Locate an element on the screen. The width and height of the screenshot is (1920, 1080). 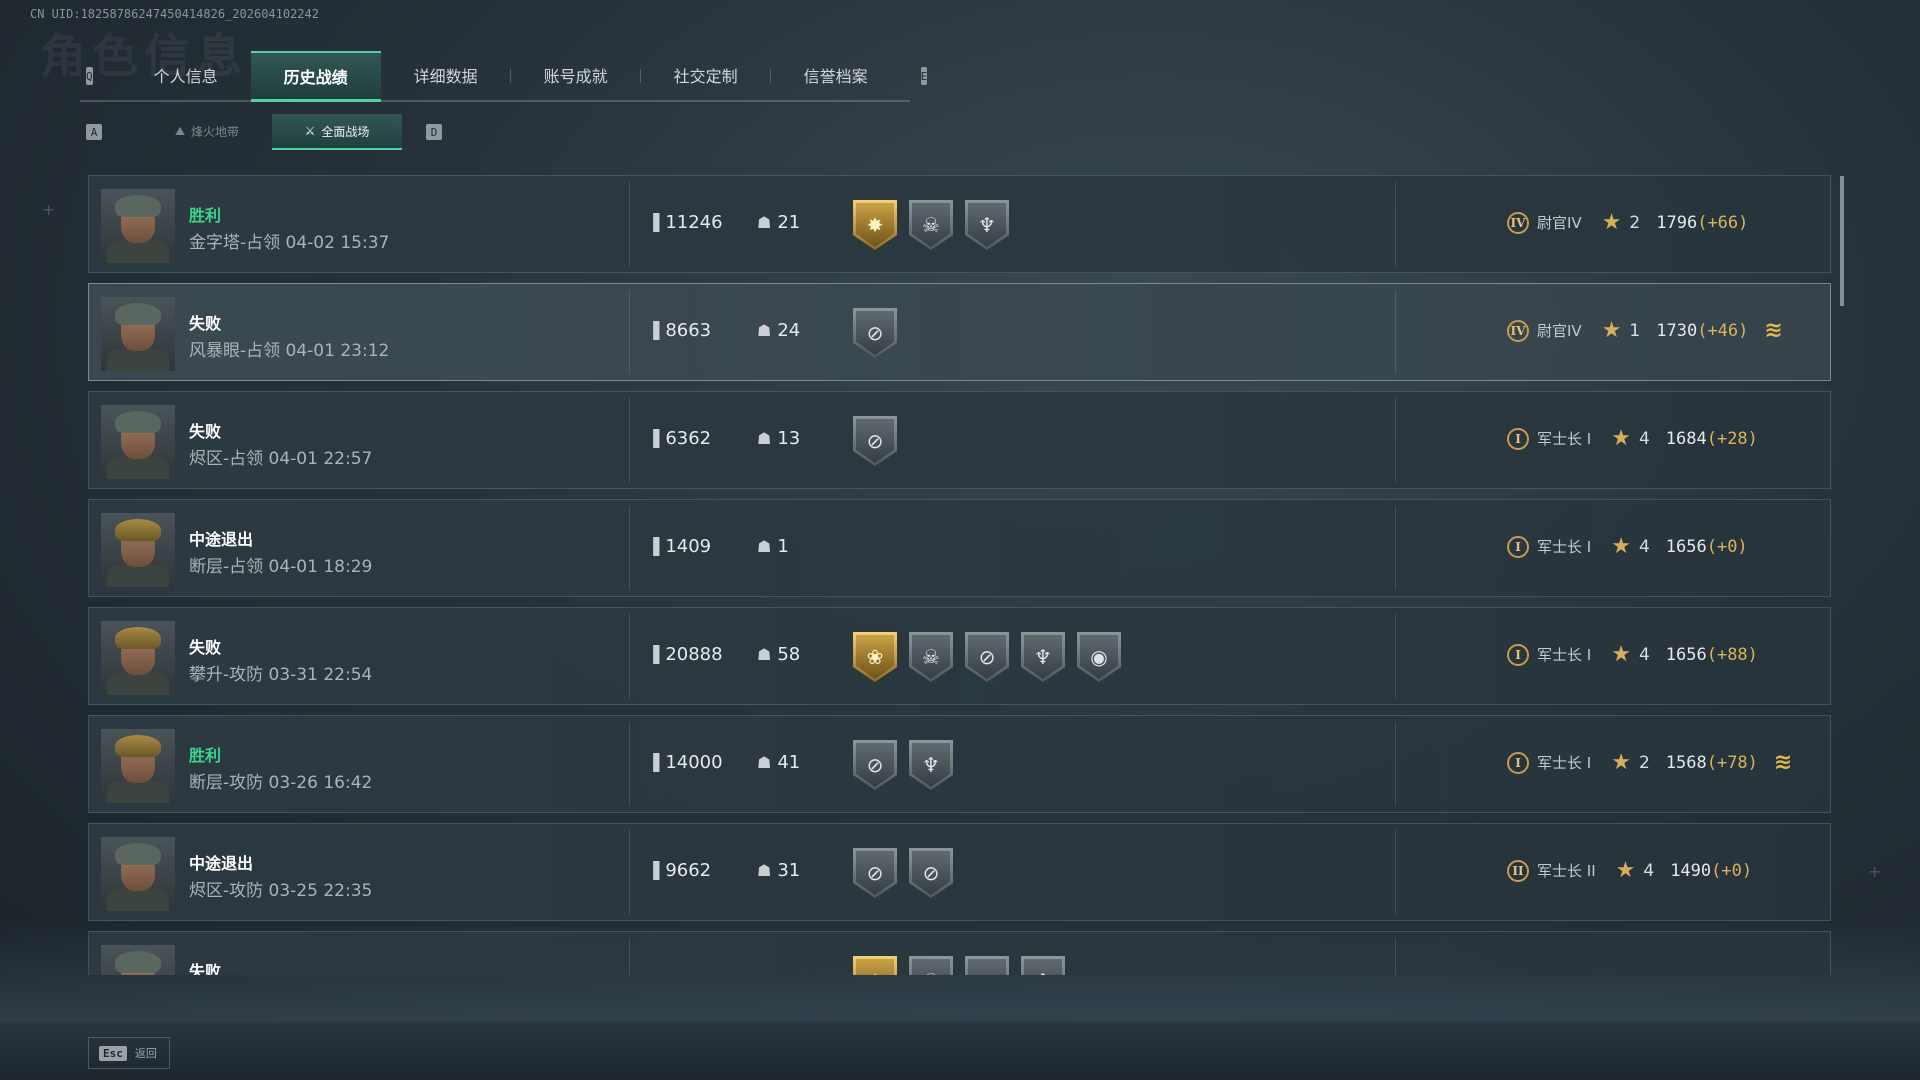
scrollbar is located at coordinates (1842, 241).